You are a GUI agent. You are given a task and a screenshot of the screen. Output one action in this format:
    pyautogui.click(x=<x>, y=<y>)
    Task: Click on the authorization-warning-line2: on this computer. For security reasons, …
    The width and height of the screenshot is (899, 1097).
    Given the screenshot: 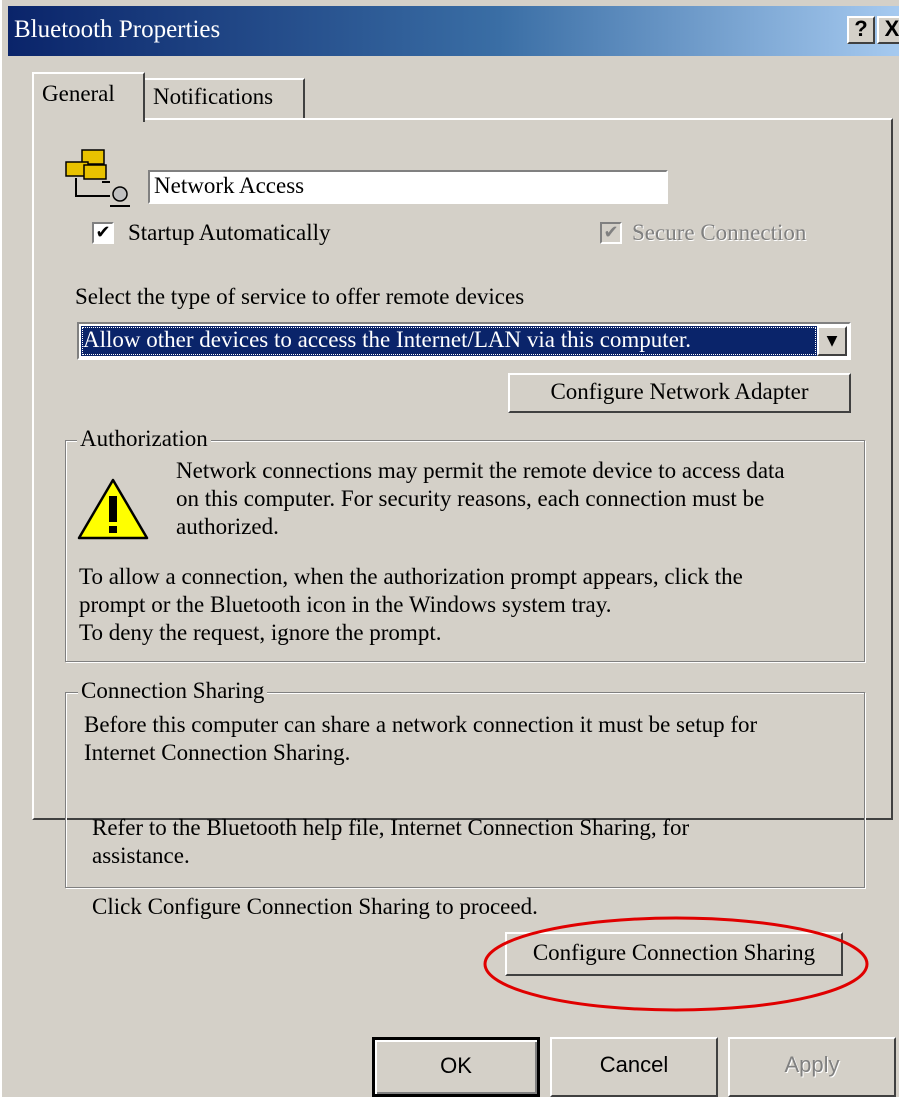 What is the action you would take?
    pyautogui.click(x=470, y=498)
    